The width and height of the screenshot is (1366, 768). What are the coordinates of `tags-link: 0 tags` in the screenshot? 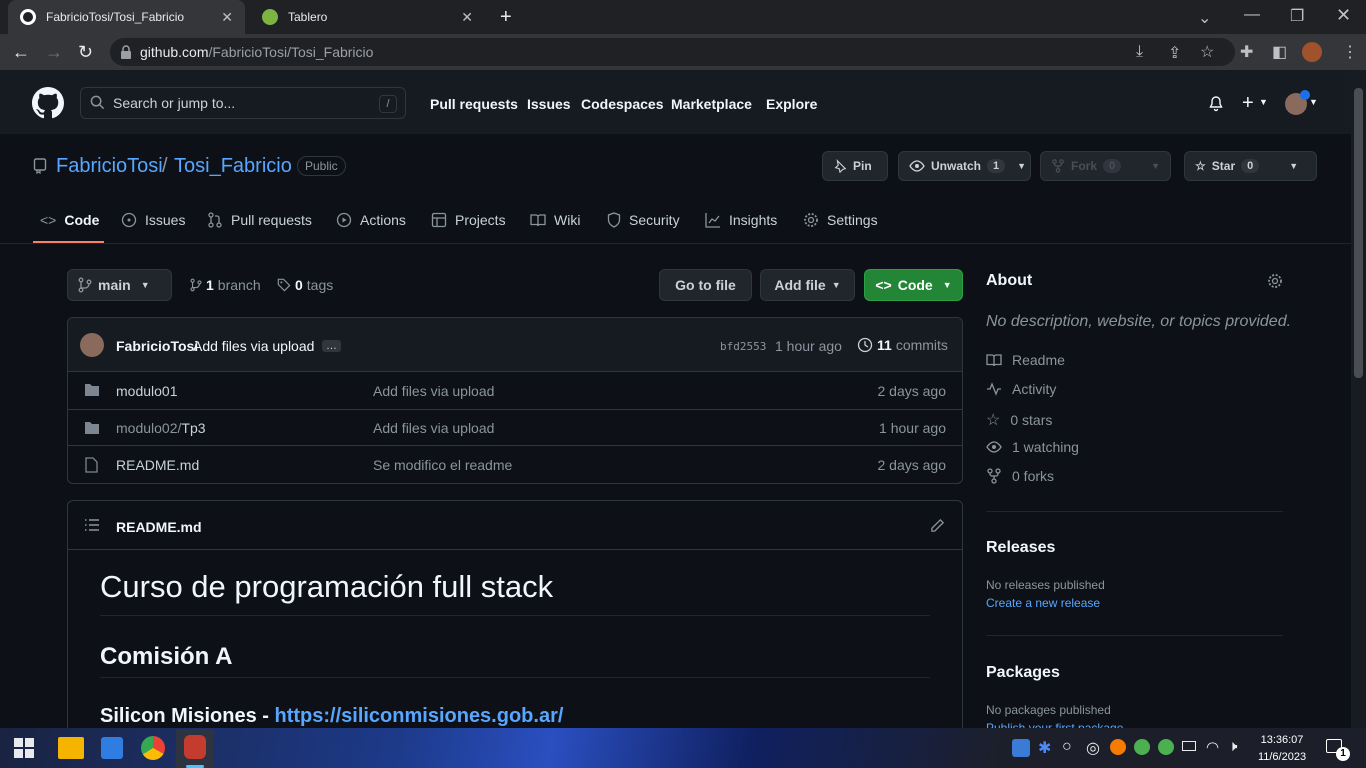 It's located at (305, 285).